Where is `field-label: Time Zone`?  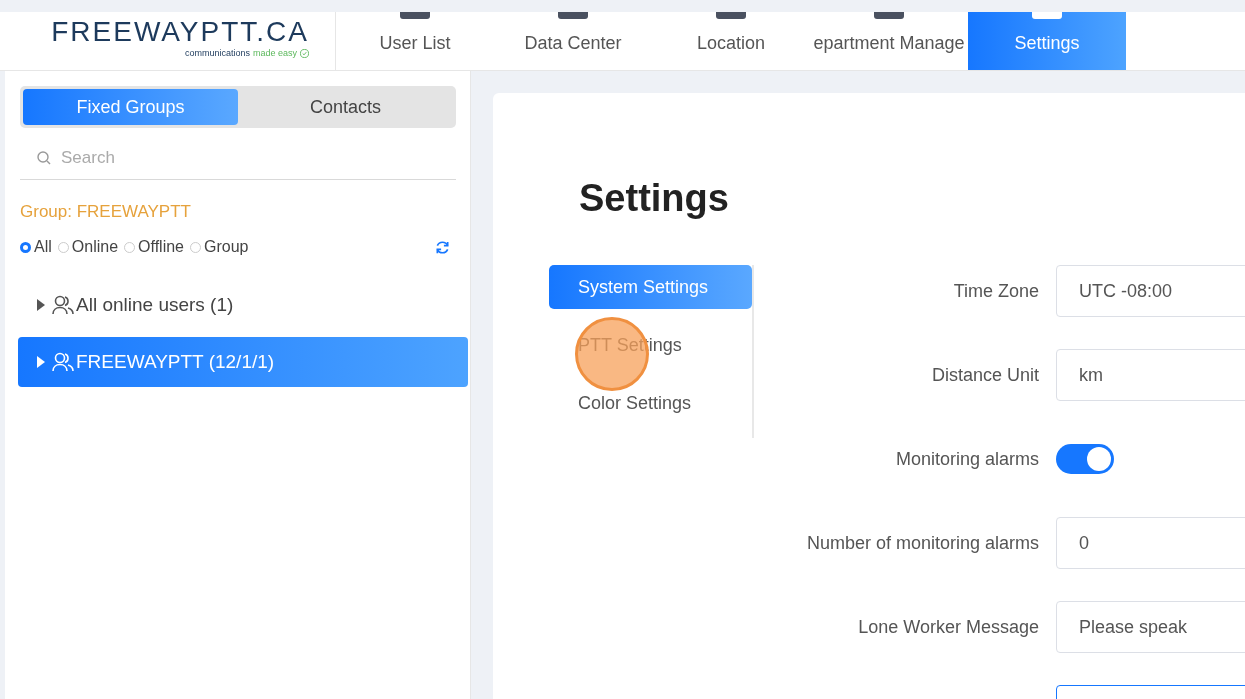 field-label: Time Zone is located at coordinates (995, 291).